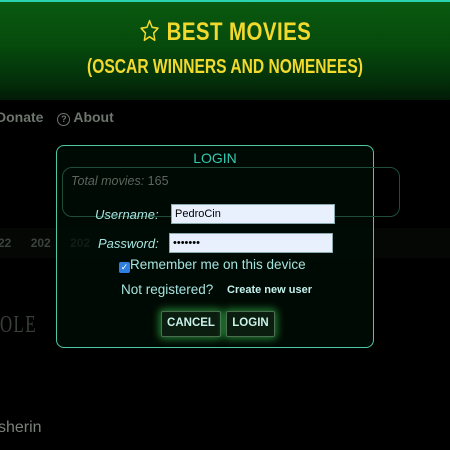 The image size is (450, 450). What do you see at coordinates (21, 427) in the screenshot?
I see `background-partial-name: sherin` at bounding box center [21, 427].